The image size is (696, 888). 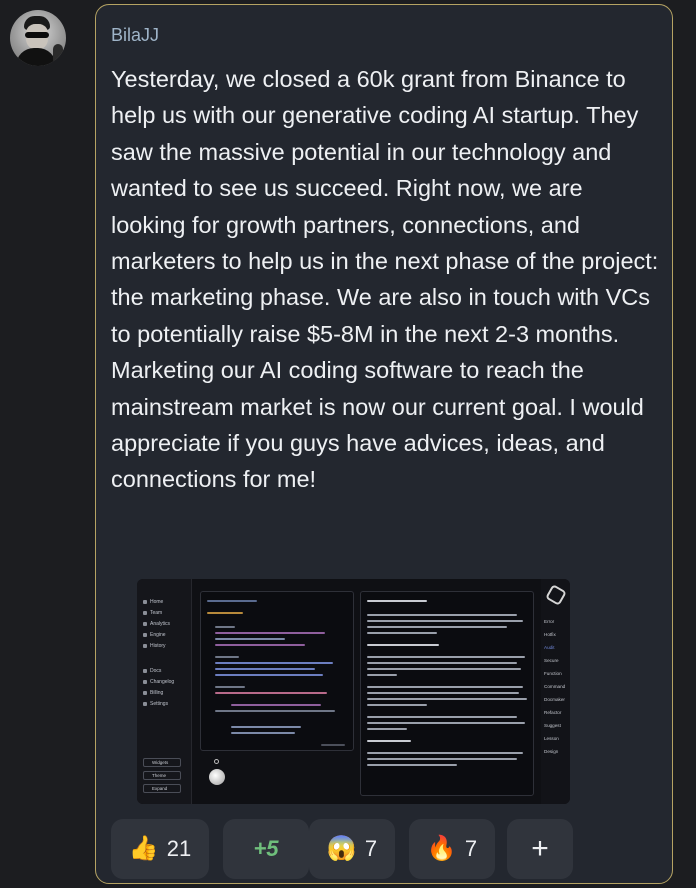 What do you see at coordinates (555, 686) in the screenshot?
I see `screenshot-action-label: Command` at bounding box center [555, 686].